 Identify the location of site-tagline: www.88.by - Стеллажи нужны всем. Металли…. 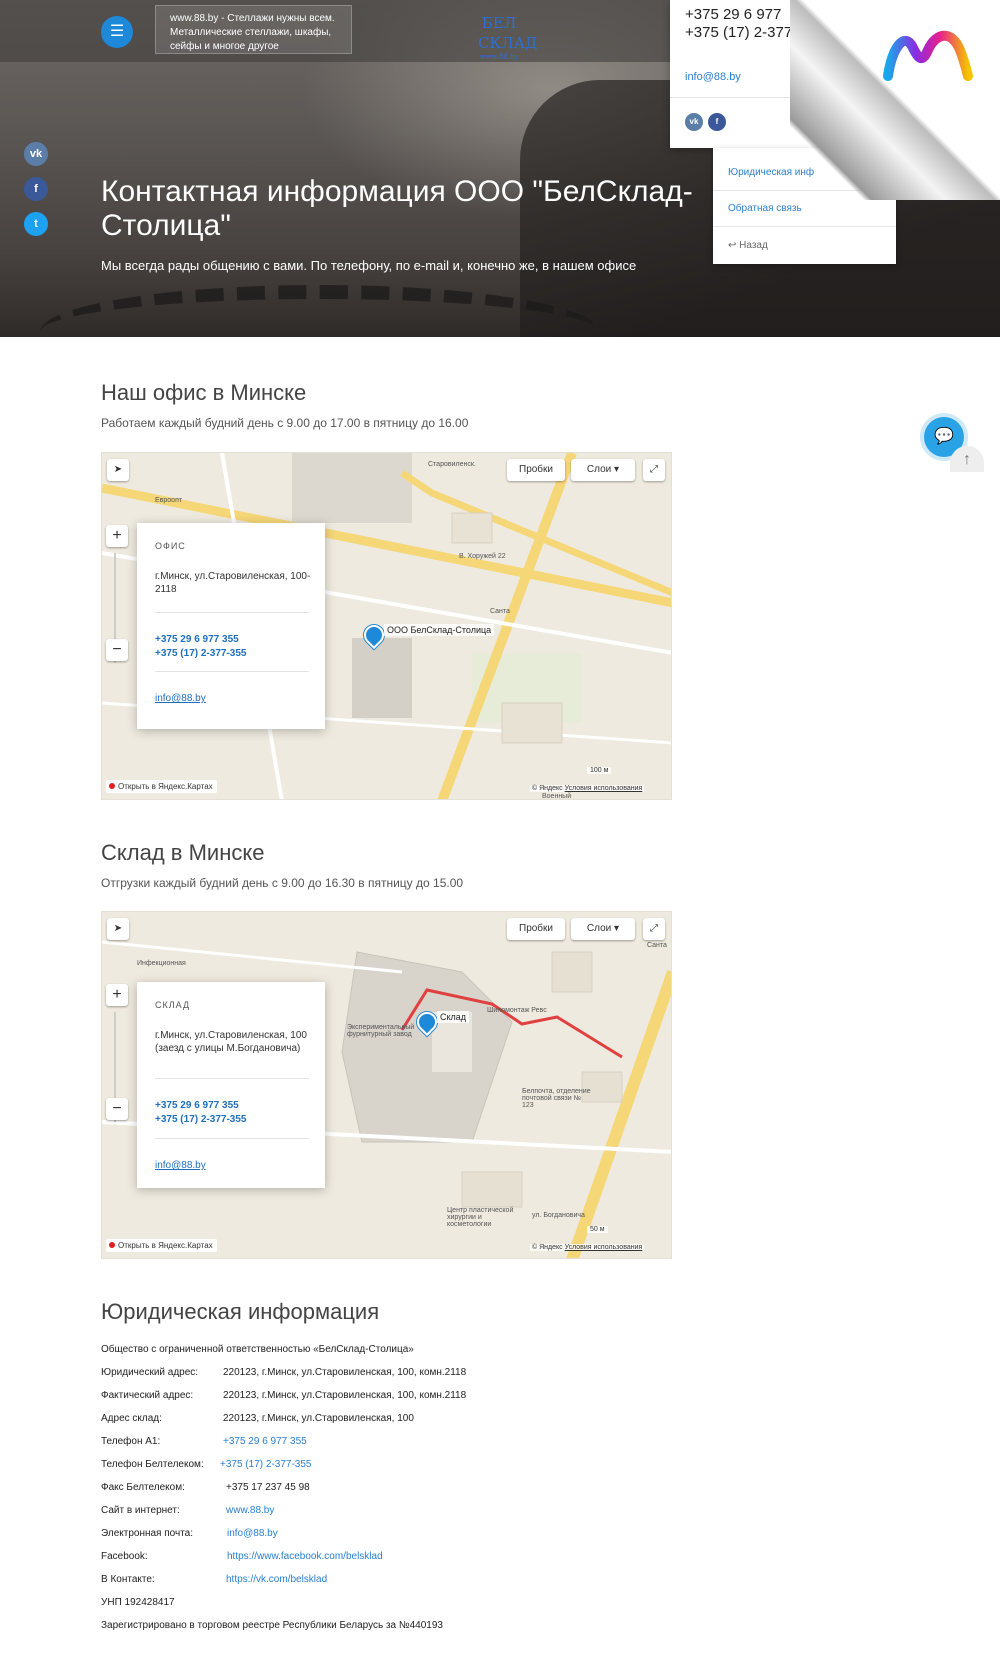
(253, 29).